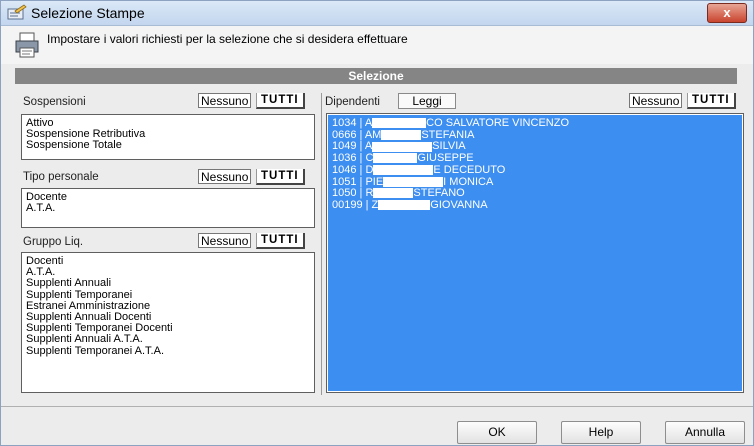 The height and width of the screenshot is (446, 754). I want to click on dipendente-item: 0666 | AM STEFANIA, so click(535, 135).